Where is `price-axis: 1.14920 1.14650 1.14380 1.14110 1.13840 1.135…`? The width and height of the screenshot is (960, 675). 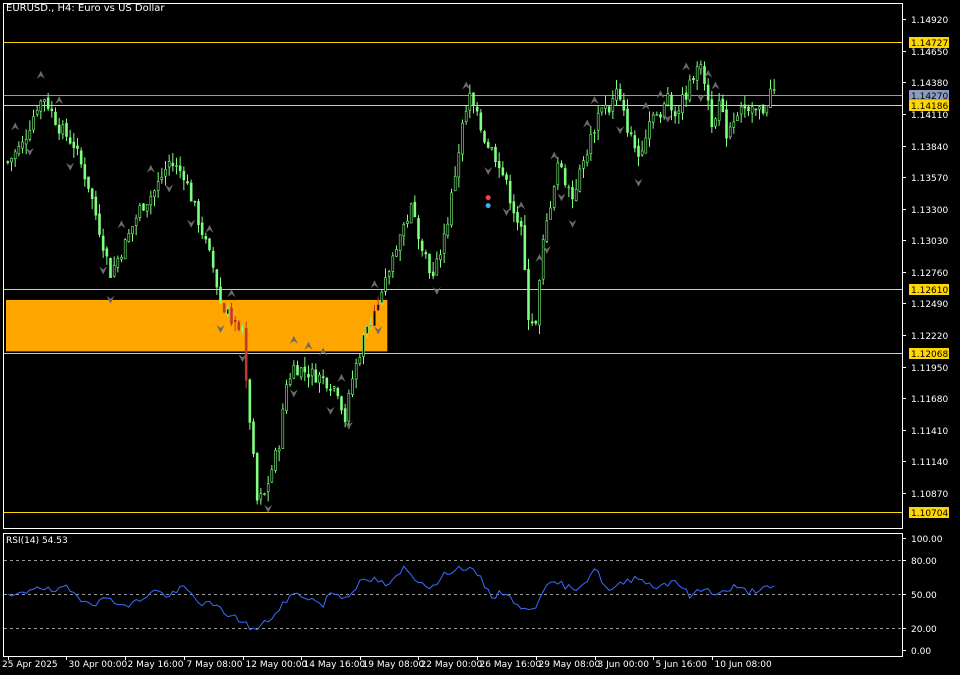 price-axis: 1.14920 1.14650 1.14380 1.14110 1.13840 1.135… is located at coordinates (925, 258).